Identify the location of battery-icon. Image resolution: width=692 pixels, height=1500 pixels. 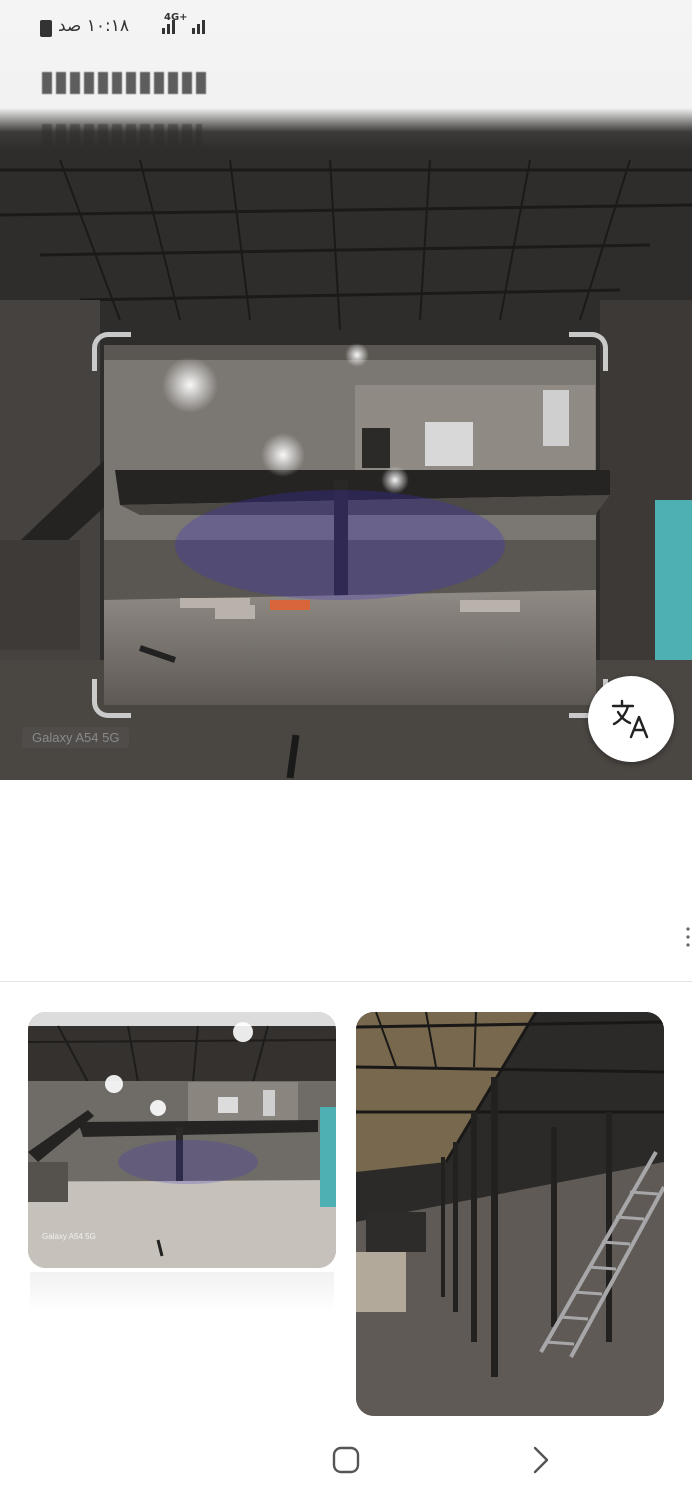
(46, 28).